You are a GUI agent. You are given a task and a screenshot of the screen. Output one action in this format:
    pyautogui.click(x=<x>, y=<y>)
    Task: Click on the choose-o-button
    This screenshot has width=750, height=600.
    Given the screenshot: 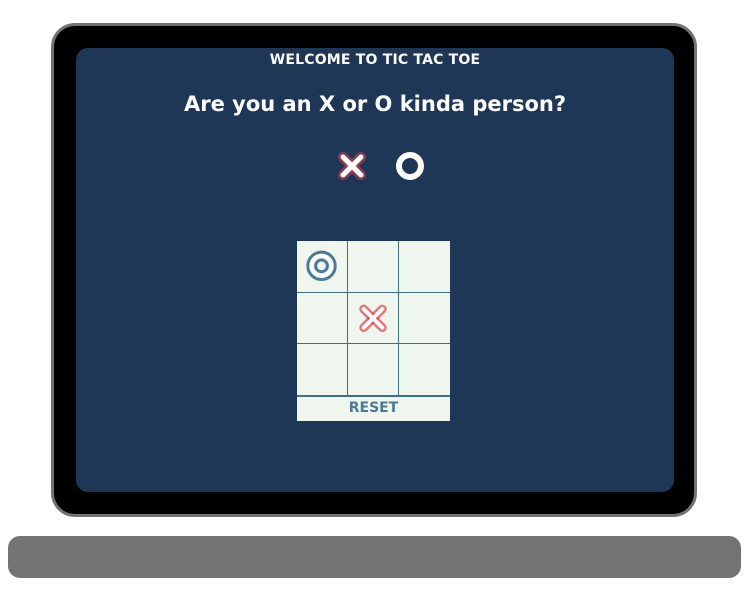 What is the action you would take?
    pyautogui.click(x=410, y=166)
    